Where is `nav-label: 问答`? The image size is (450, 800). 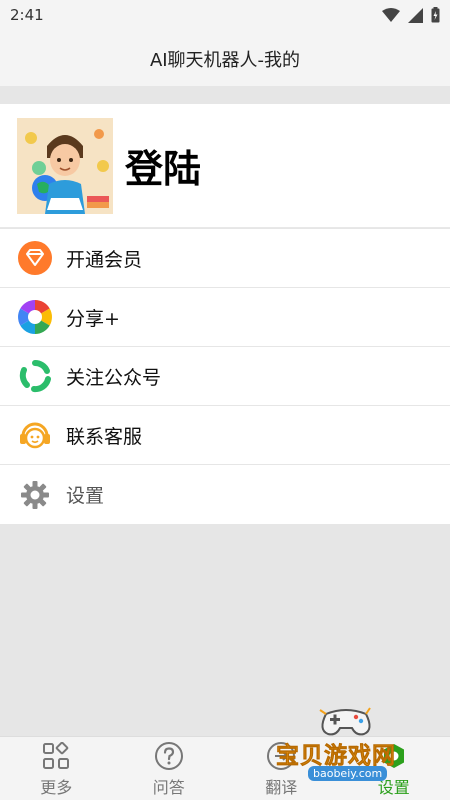
nav-label: 问答 is located at coordinates (168, 787).